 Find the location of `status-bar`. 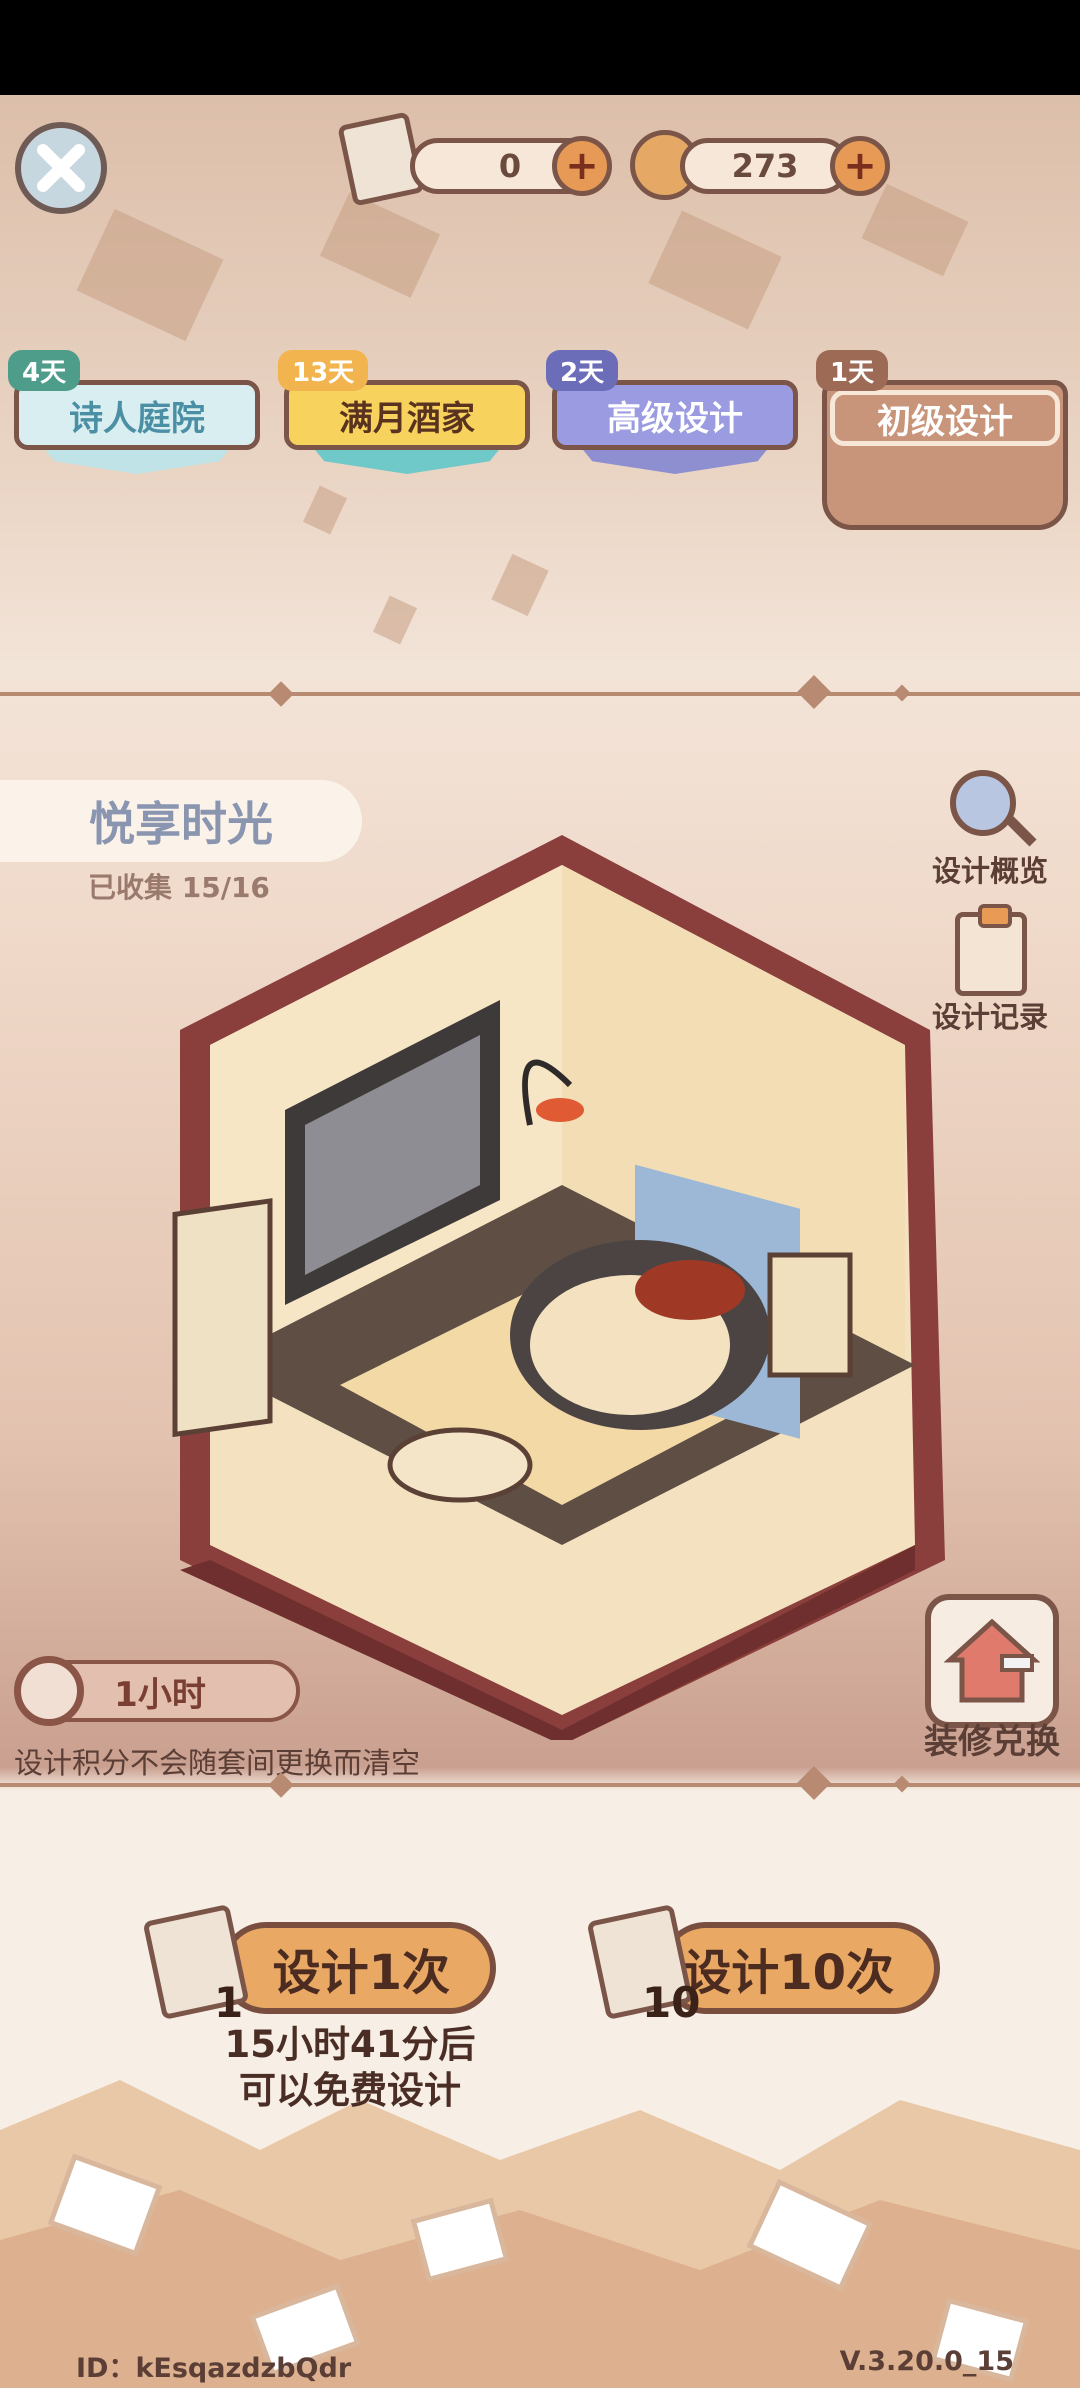

status-bar is located at coordinates (540, 47).